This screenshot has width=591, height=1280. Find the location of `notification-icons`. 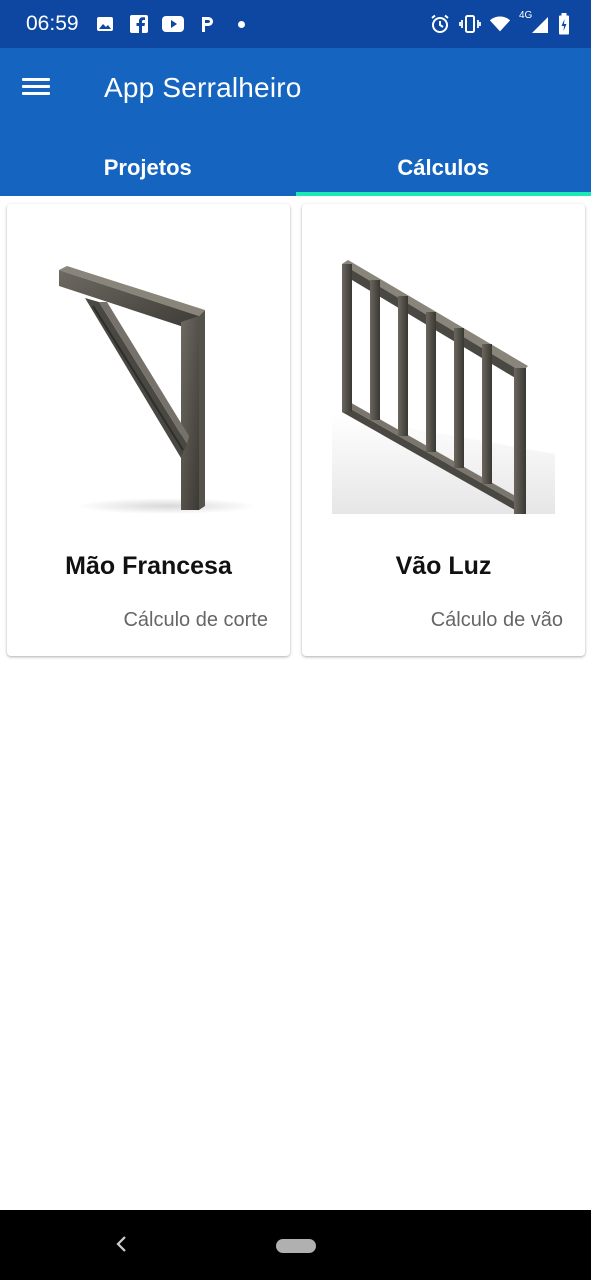

notification-icons is located at coordinates (173, 24).